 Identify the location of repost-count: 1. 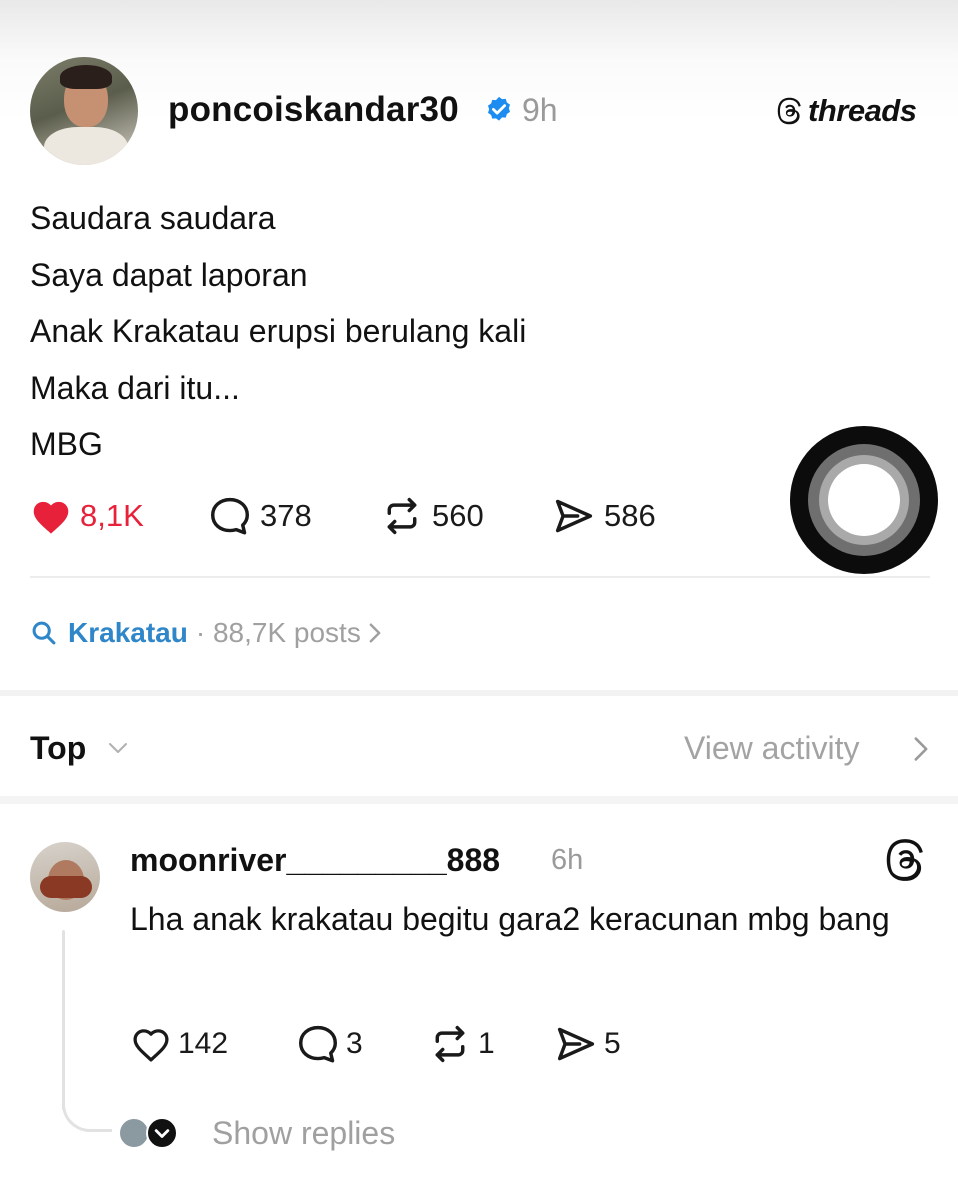
(486, 1043).